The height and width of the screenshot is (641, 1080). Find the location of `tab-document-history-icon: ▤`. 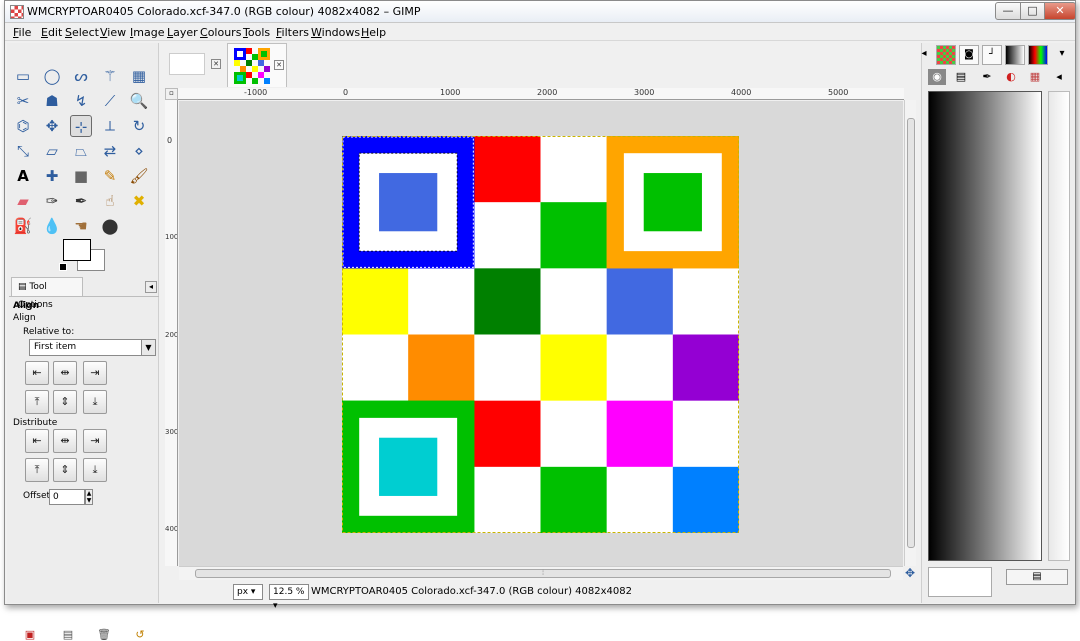

tab-document-history-icon: ▤ is located at coordinates (961, 77).